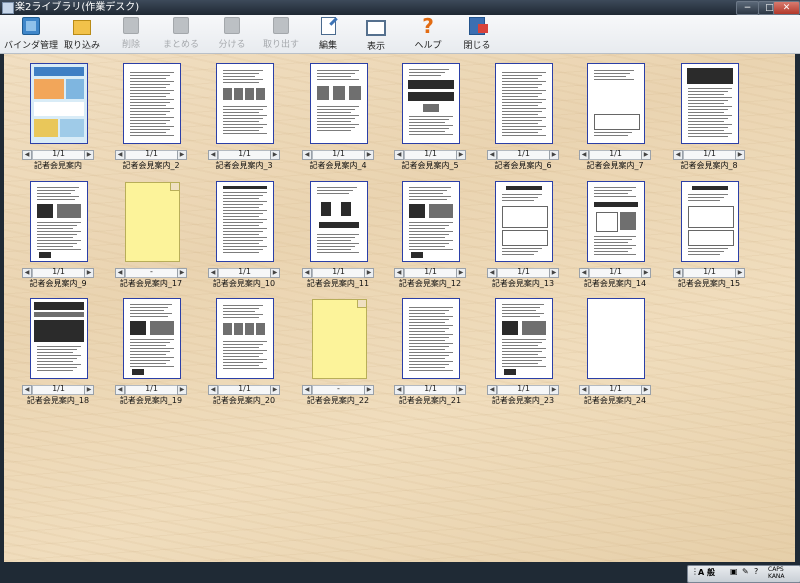 The image size is (800, 583). I want to click on split-button: 分ける, so click(232, 34).